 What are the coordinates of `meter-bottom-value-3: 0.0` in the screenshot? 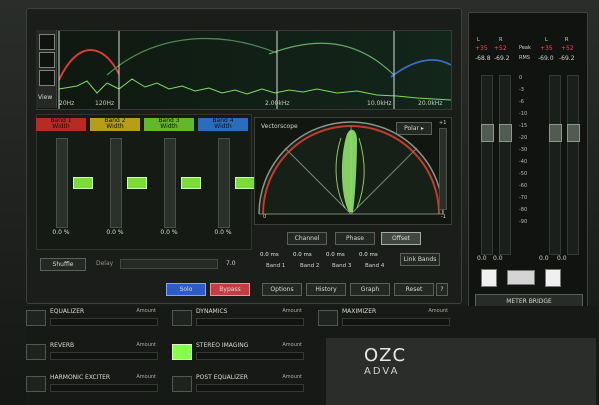 It's located at (544, 258).